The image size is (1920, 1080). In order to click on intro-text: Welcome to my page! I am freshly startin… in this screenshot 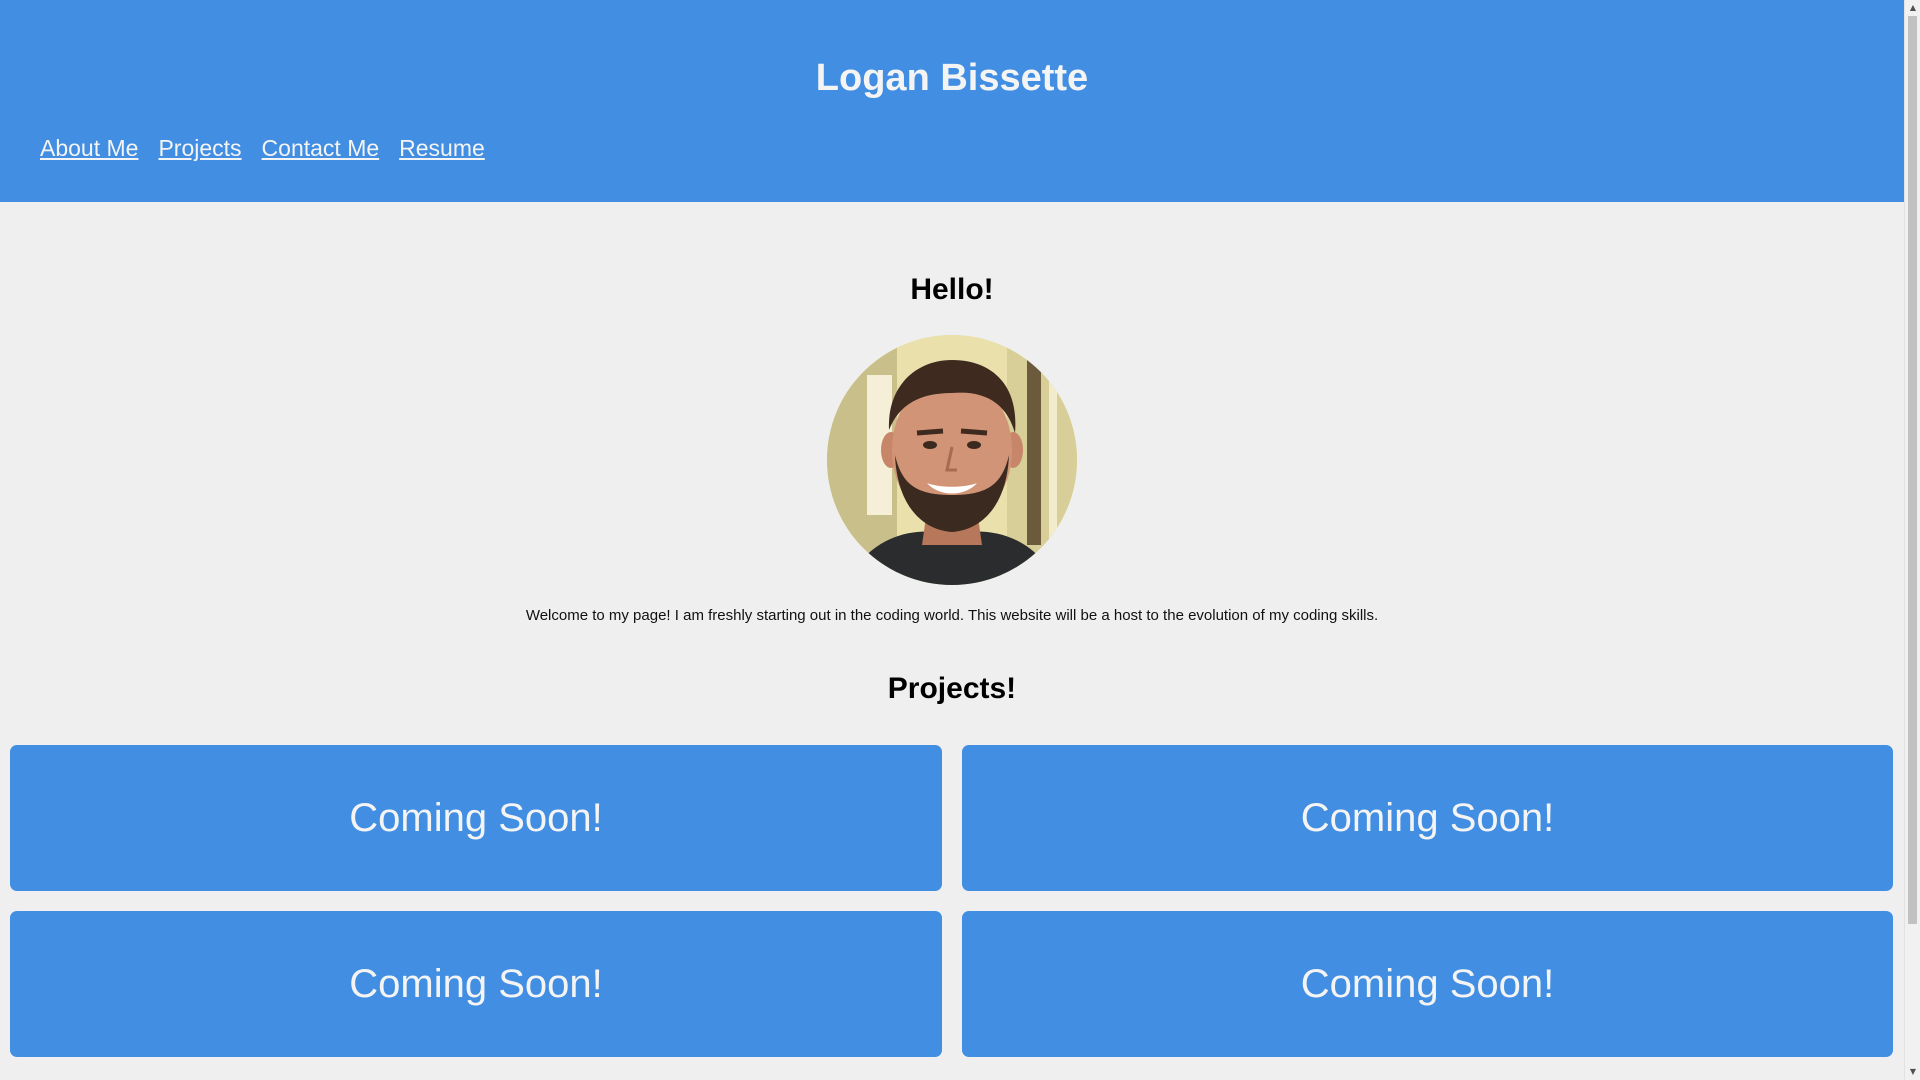, I will do `click(952, 615)`.